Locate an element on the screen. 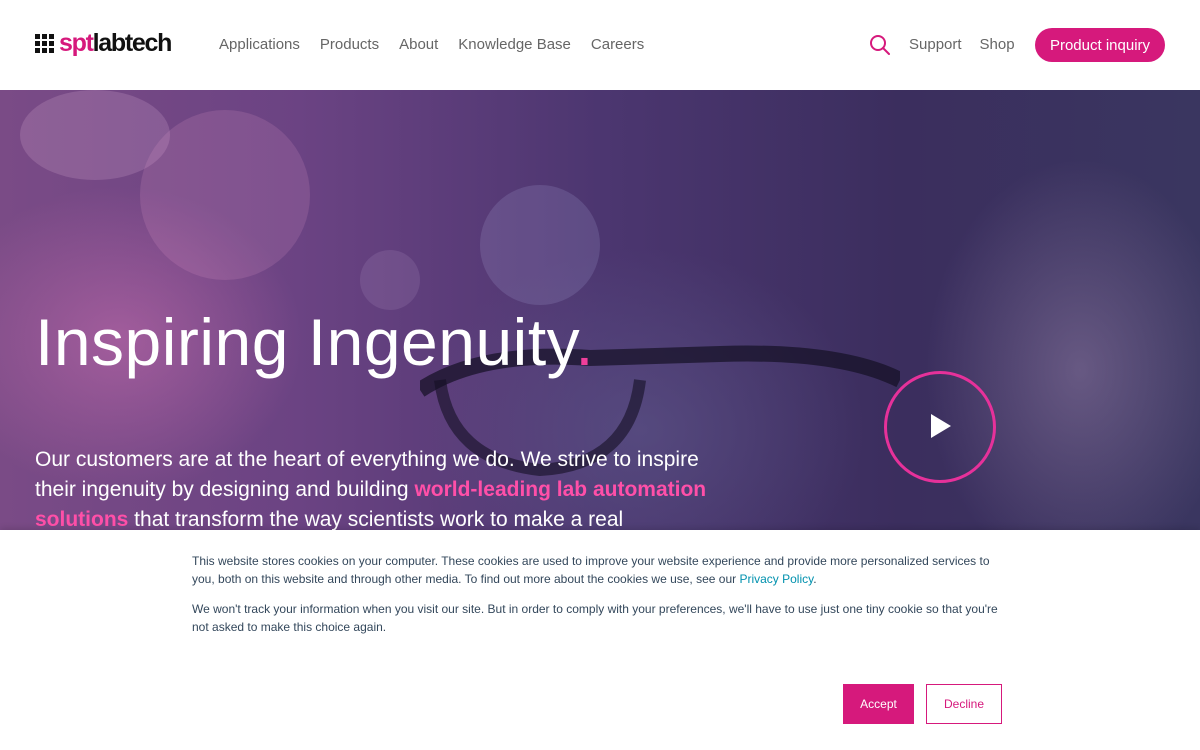  nav-knowledge-base: Knowledge Base is located at coordinates (514, 45).